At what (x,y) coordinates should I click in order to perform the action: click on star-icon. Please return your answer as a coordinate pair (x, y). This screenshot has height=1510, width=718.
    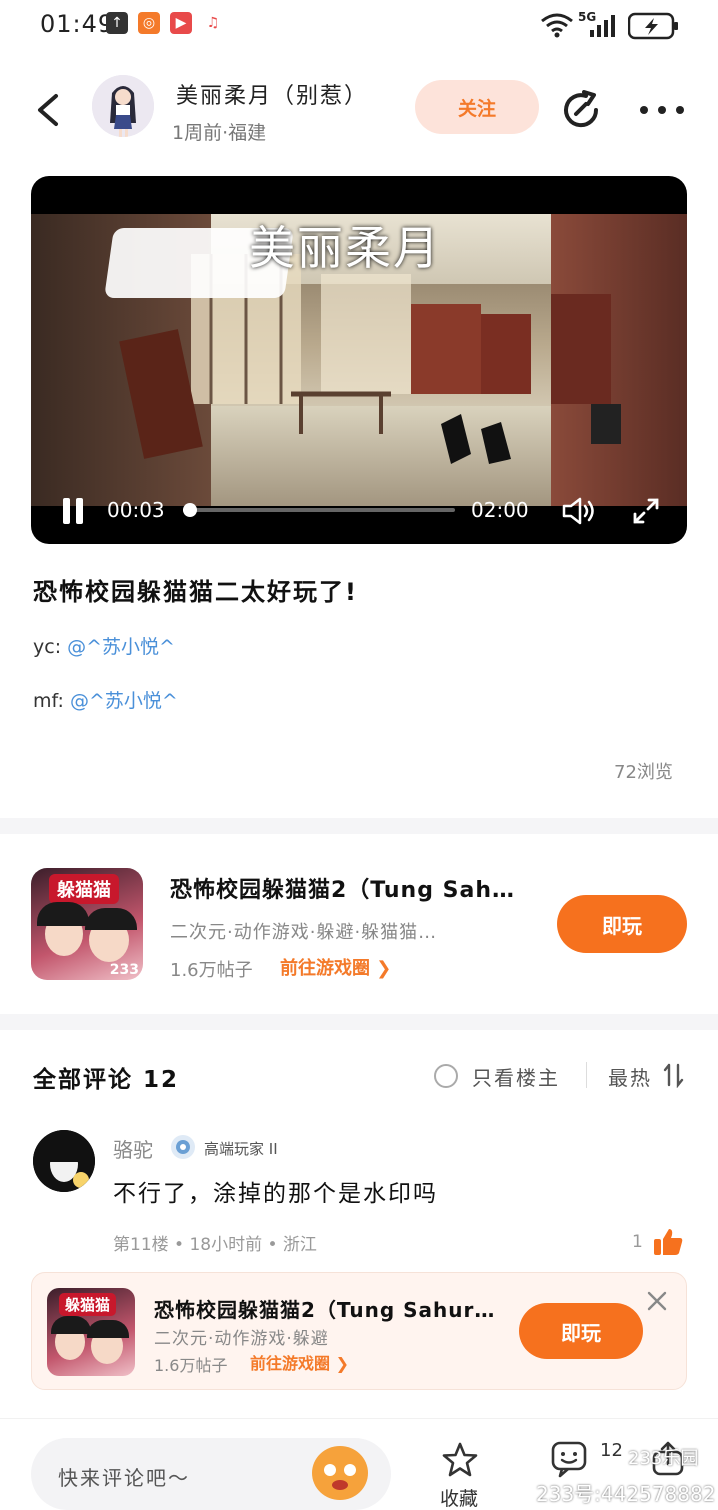
    Looking at the image, I should click on (460, 1460).